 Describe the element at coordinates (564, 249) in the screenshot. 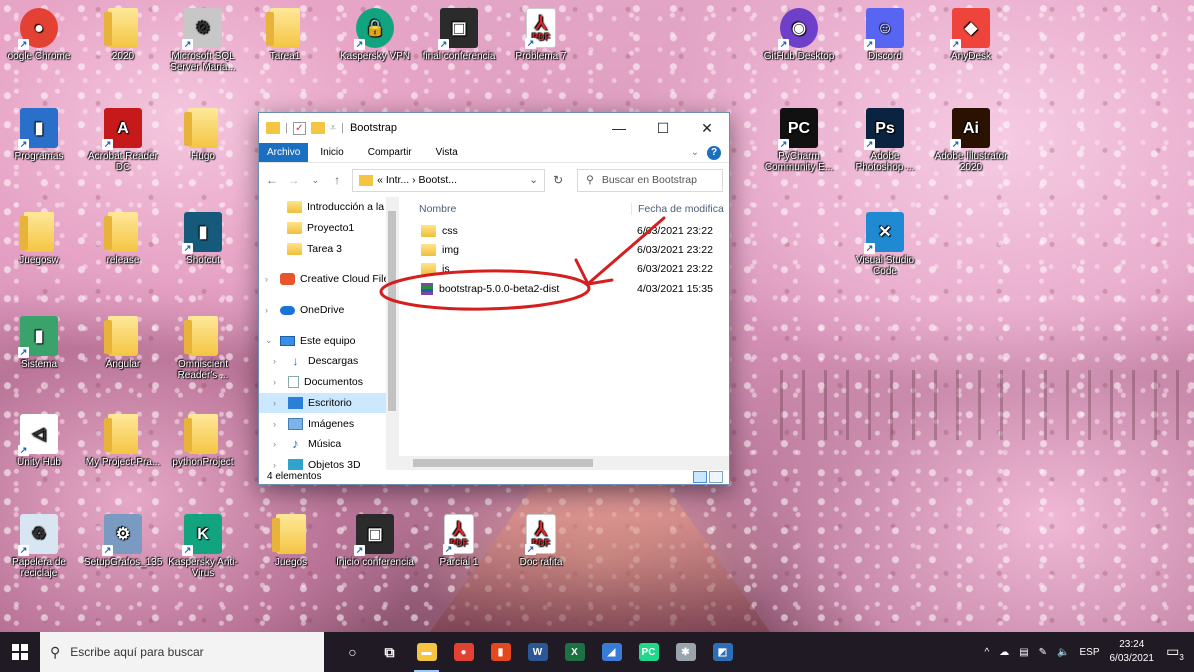

I see `file-row: img 6/03/2021 23:22` at that location.